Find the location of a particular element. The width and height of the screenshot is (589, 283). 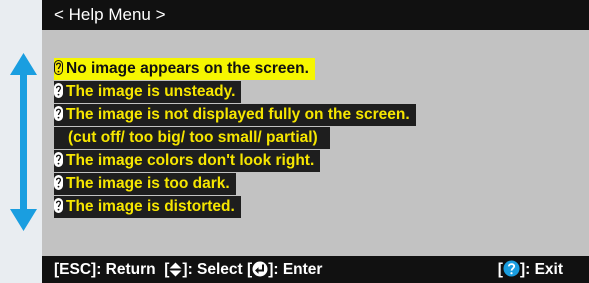

menu-item-highlight: The image is distorted. is located at coordinates (147, 207).